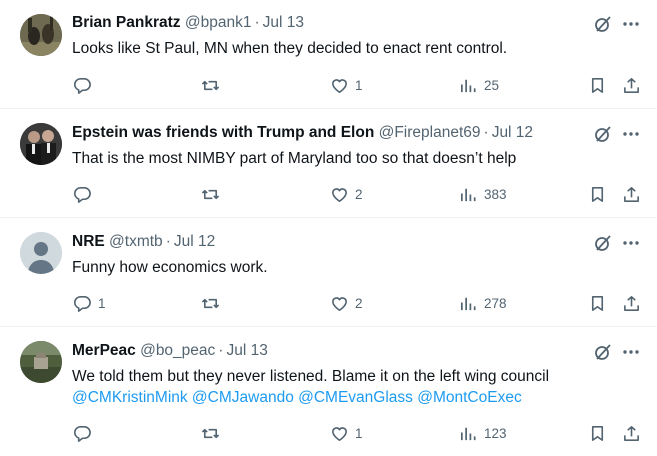 The image size is (657, 456). What do you see at coordinates (430, 132) in the screenshot?
I see `user-handle: @Fireplanet69` at bounding box center [430, 132].